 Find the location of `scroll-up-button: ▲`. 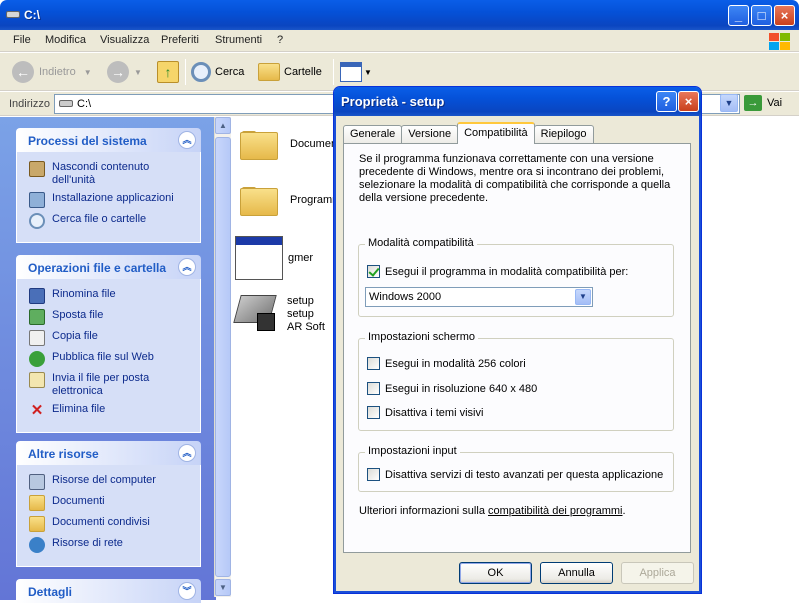

scroll-up-button: ▲ is located at coordinates (223, 125).